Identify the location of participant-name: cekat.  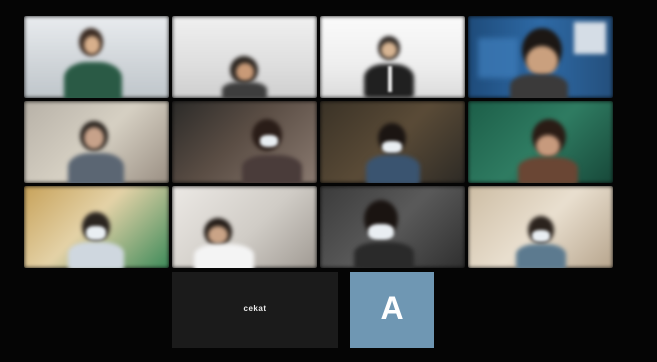
(255, 308).